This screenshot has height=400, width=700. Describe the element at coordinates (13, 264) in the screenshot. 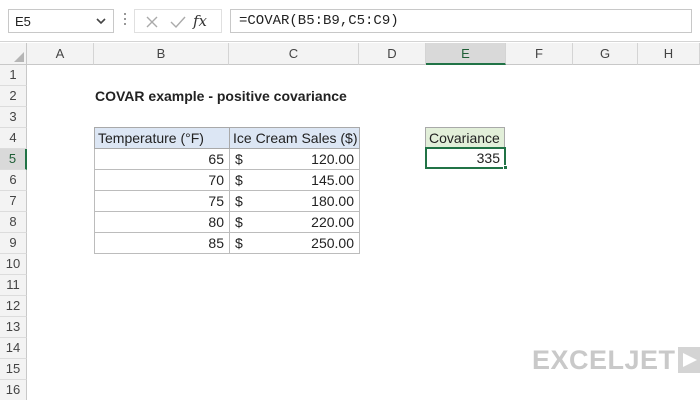

I see `row-header-10: 10` at that location.